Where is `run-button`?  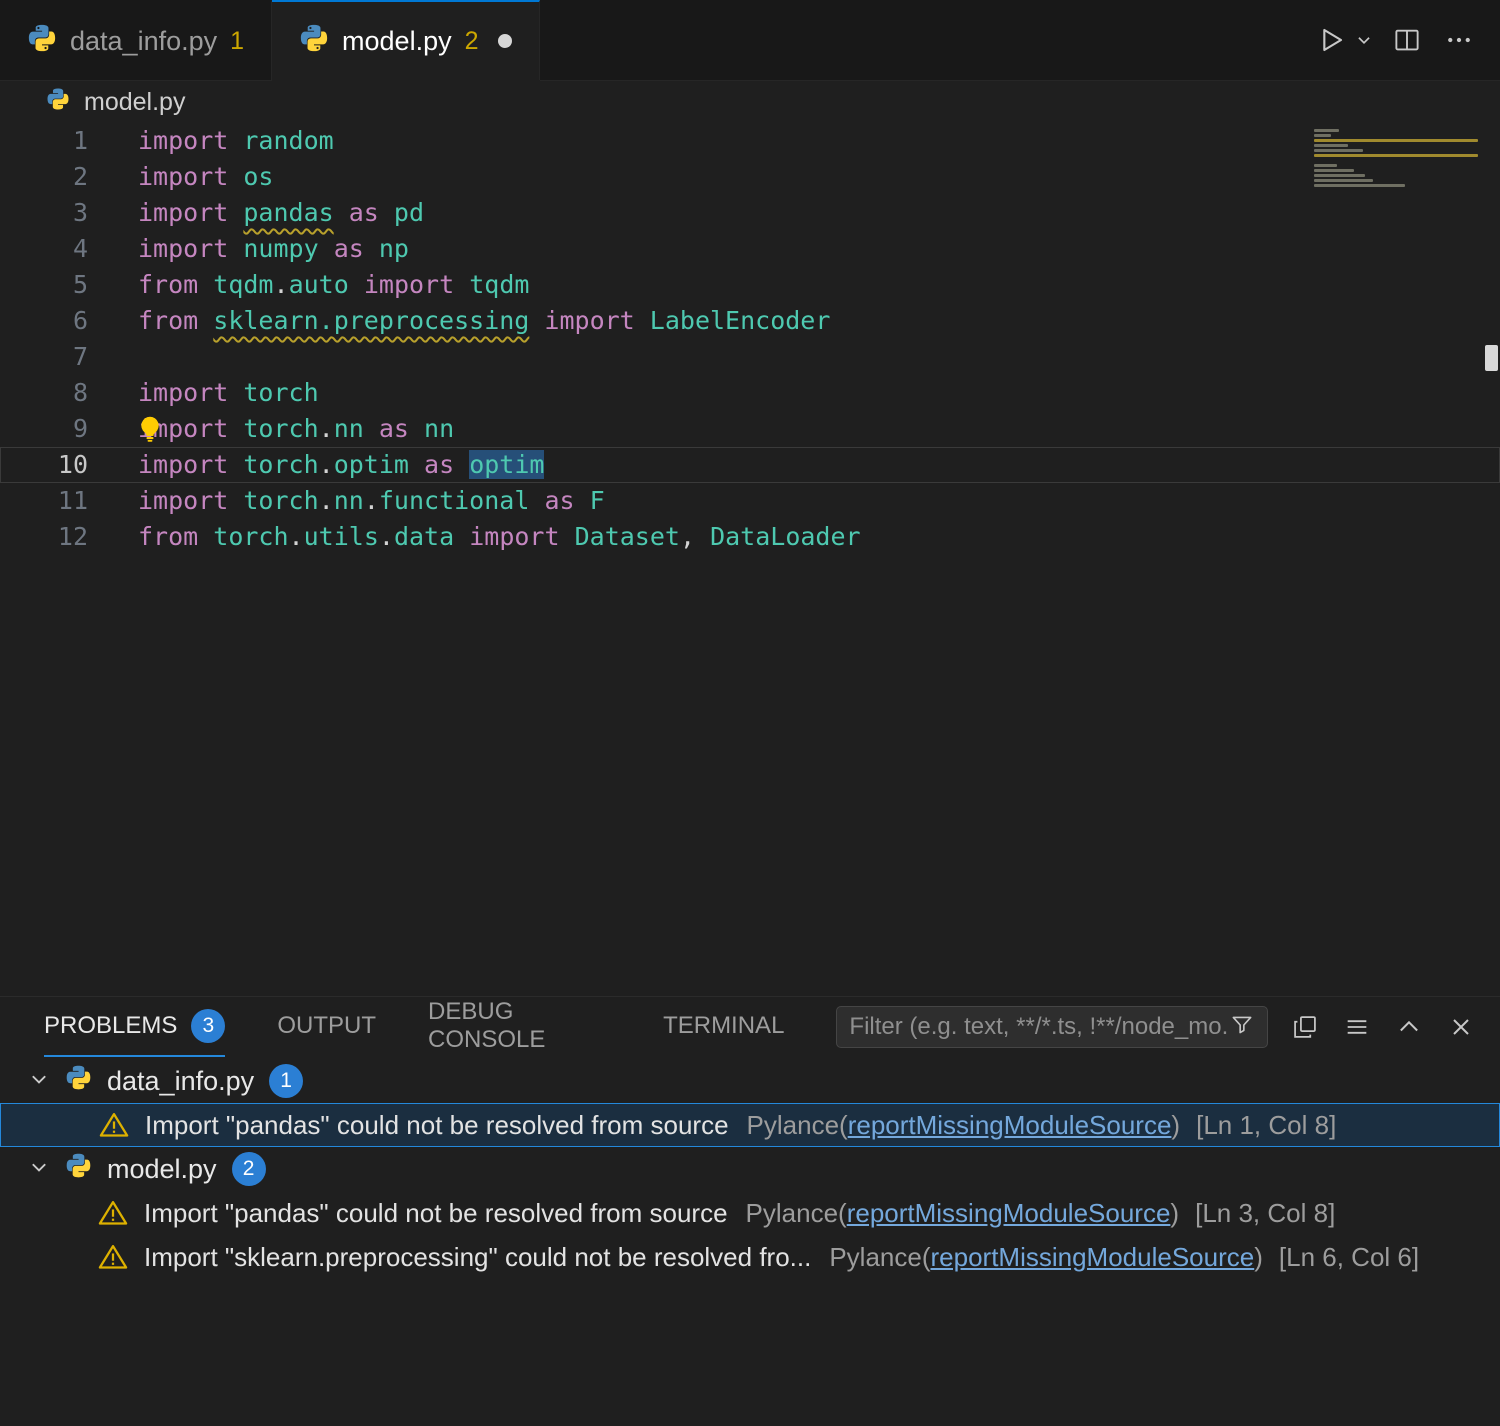
run-button is located at coordinates (1331, 40).